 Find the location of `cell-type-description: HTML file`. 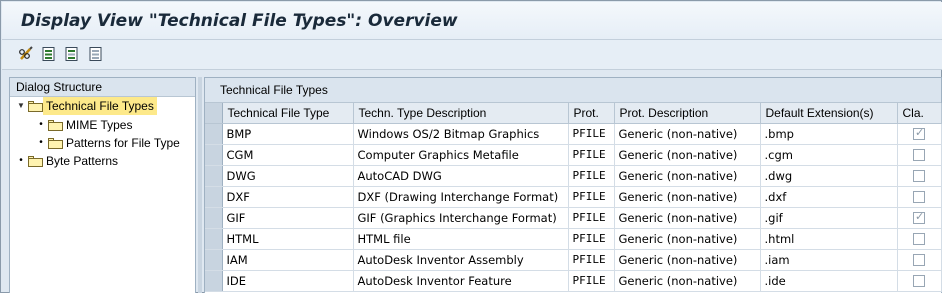

cell-type-description: HTML file is located at coordinates (461, 239).